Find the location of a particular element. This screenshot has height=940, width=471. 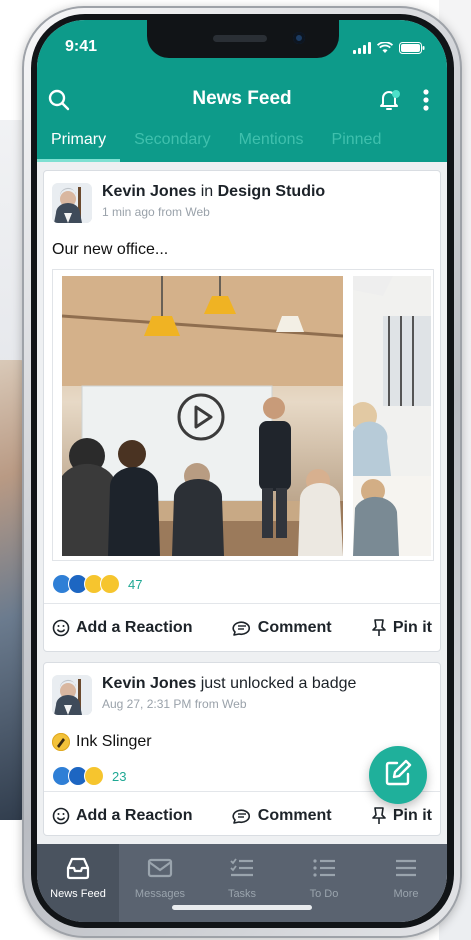

post-author: Kevin Jones just unlocked a badge is located at coordinates (229, 684).